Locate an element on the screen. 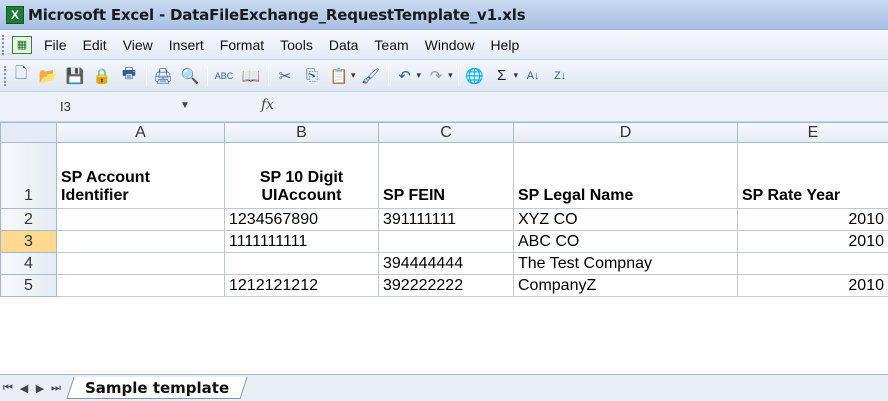 This screenshot has height=401, width=888. cell-b1: SP 10 Digit UIAccount is located at coordinates (301, 175).